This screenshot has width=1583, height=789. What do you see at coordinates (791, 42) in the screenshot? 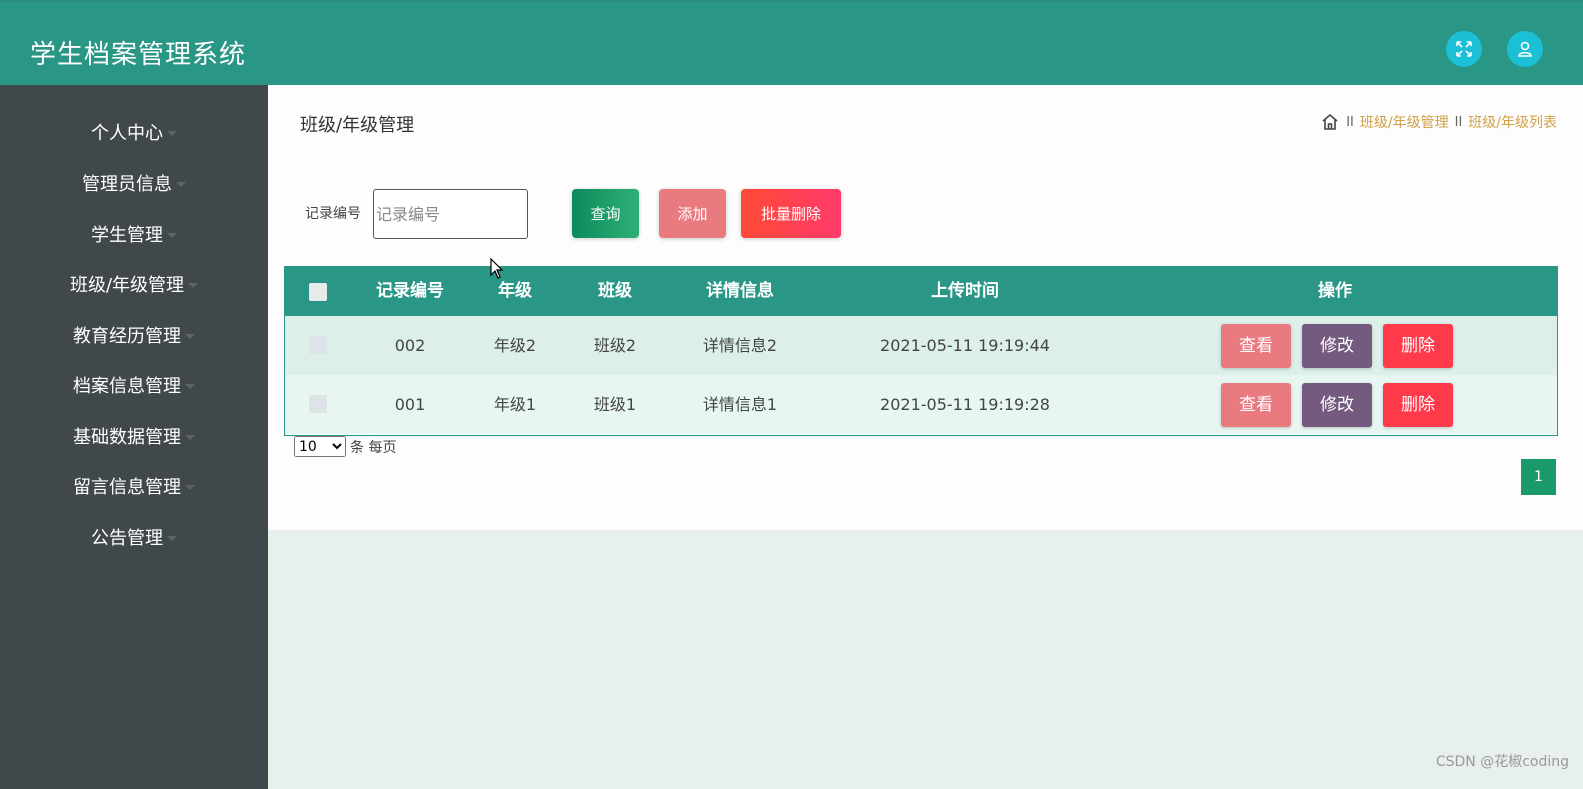
I see `top-bar: 学生档案管理系统` at bounding box center [791, 42].